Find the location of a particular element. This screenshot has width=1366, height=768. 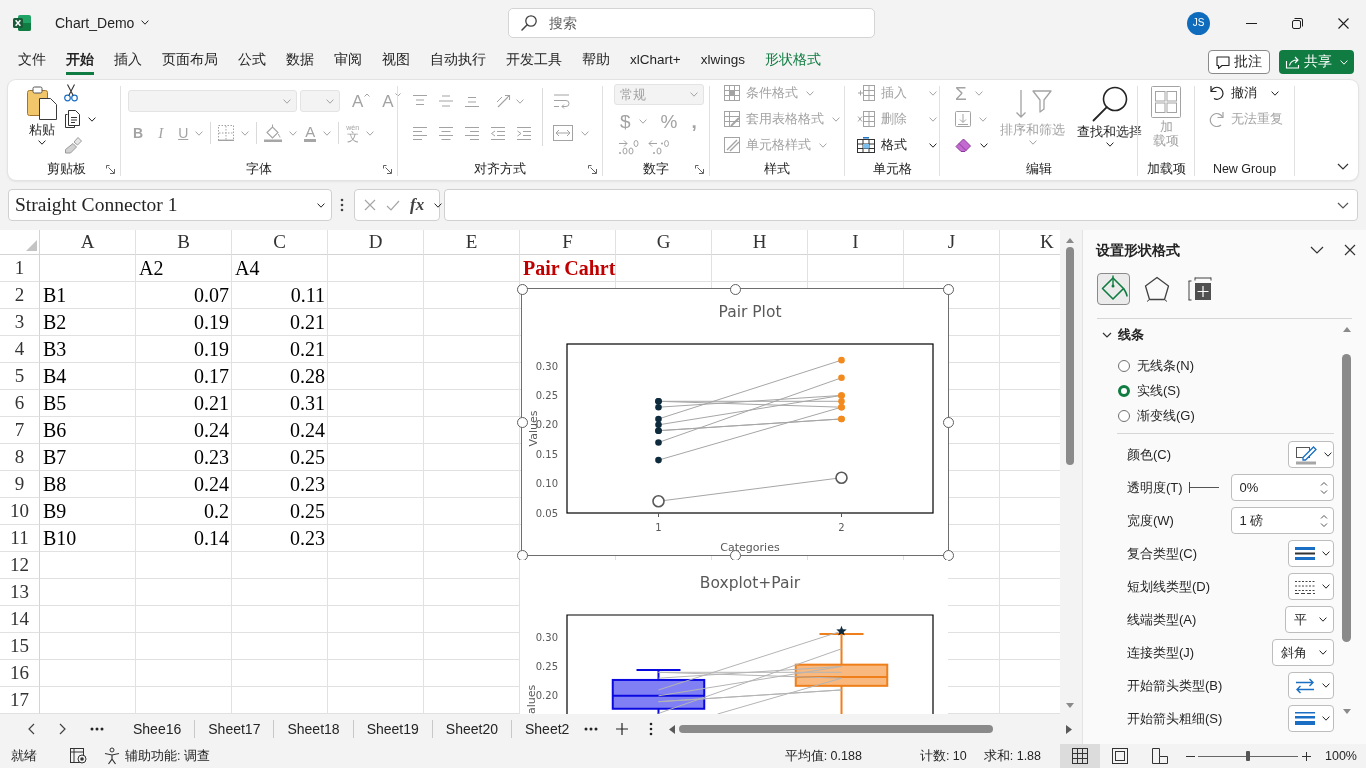

property-label: 短划线类型(D) is located at coordinates (1169, 586).